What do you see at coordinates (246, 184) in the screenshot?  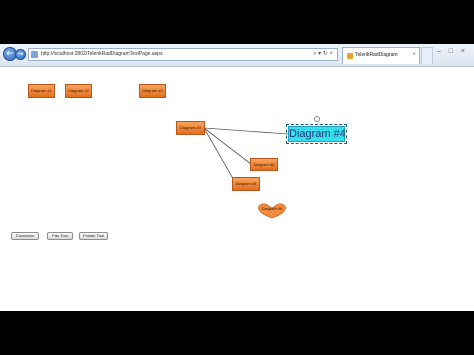 I see `diagram-shape-5: Diagram #5` at bounding box center [246, 184].